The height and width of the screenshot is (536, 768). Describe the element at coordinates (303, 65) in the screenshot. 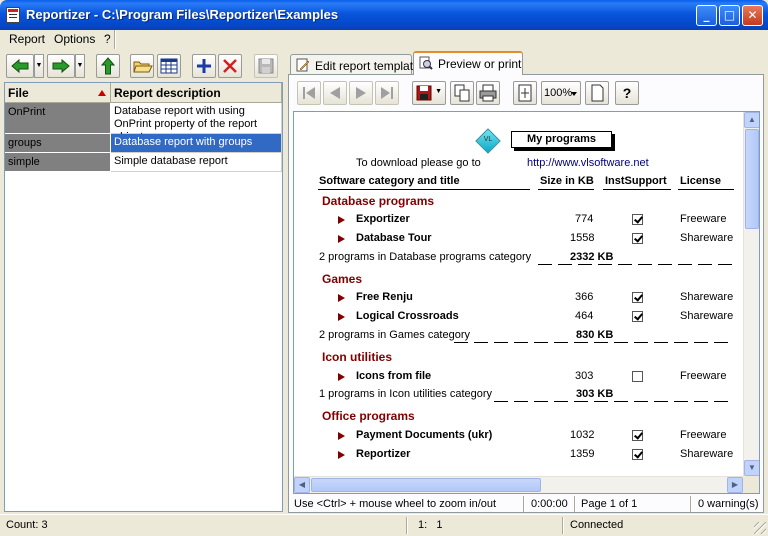

I see `edit-template-icon` at that location.